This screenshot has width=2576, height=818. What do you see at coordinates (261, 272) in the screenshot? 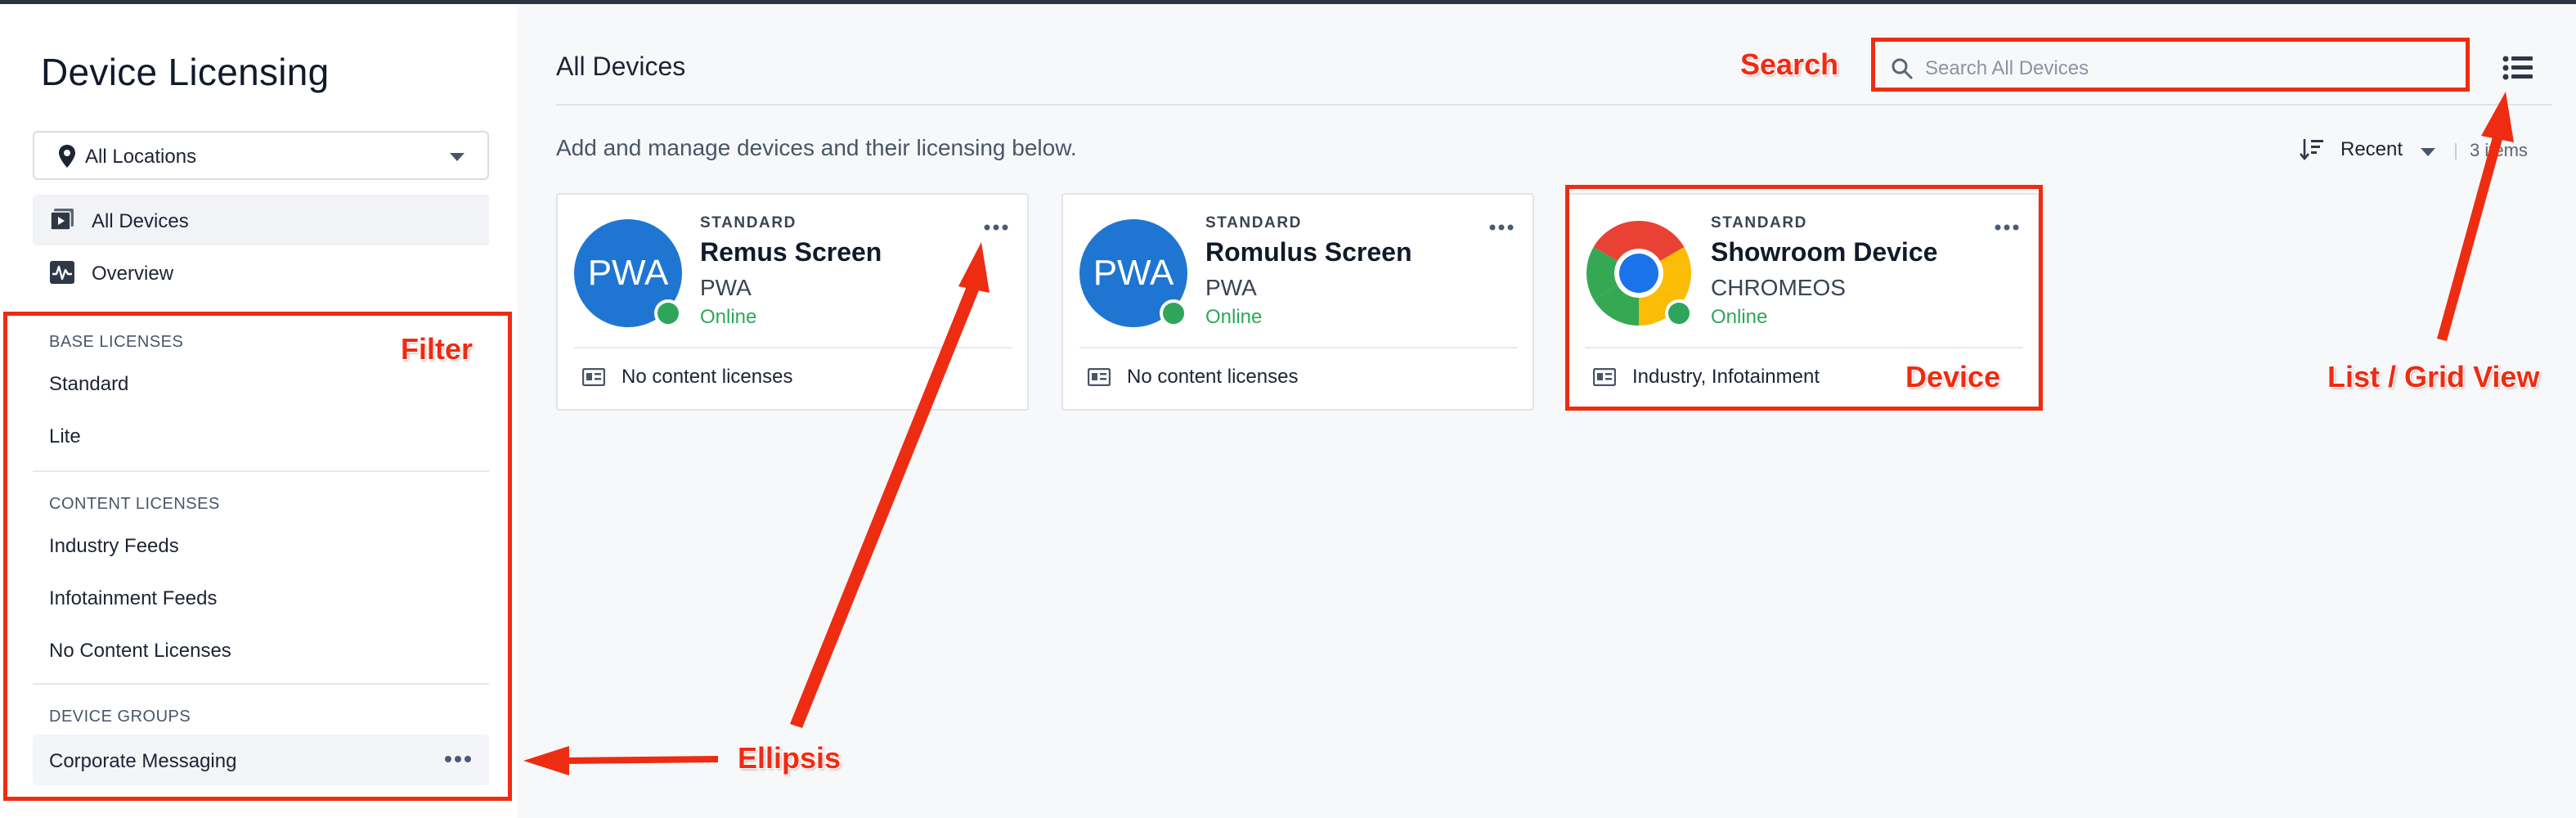
I see `sidebar-item-overview: Overview` at bounding box center [261, 272].